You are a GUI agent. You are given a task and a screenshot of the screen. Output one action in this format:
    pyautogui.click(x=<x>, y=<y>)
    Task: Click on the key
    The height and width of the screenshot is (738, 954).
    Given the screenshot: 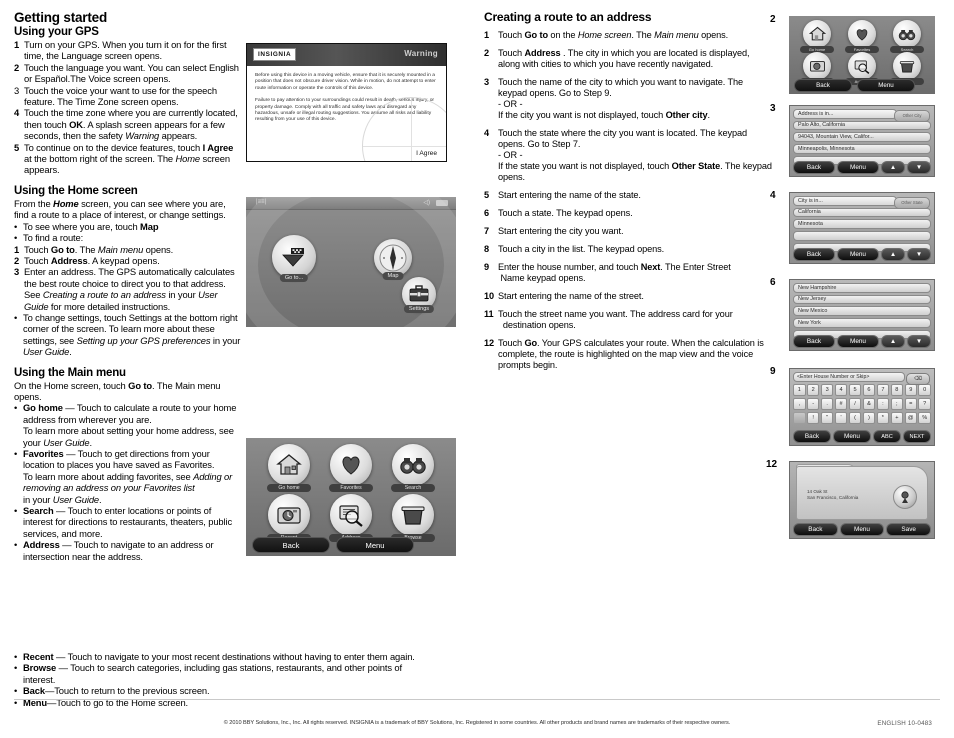 What is the action you would take?
    pyautogui.click(x=799, y=418)
    